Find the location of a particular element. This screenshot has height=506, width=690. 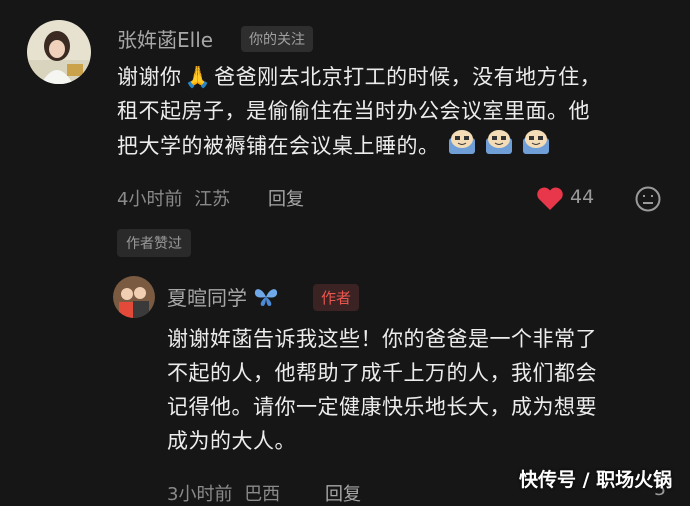

comment-line-1: 谢谢你 🙏 爸爸刚去北京打工的时候，没有地方住， is located at coordinates (397, 77).